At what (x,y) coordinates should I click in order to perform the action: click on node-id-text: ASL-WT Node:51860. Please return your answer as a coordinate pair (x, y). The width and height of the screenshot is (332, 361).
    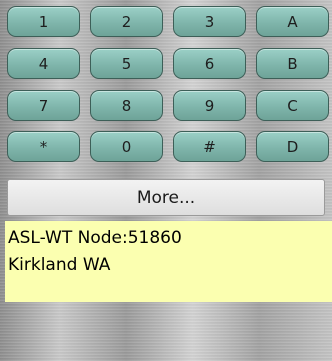
    Looking at the image, I should click on (95, 238).